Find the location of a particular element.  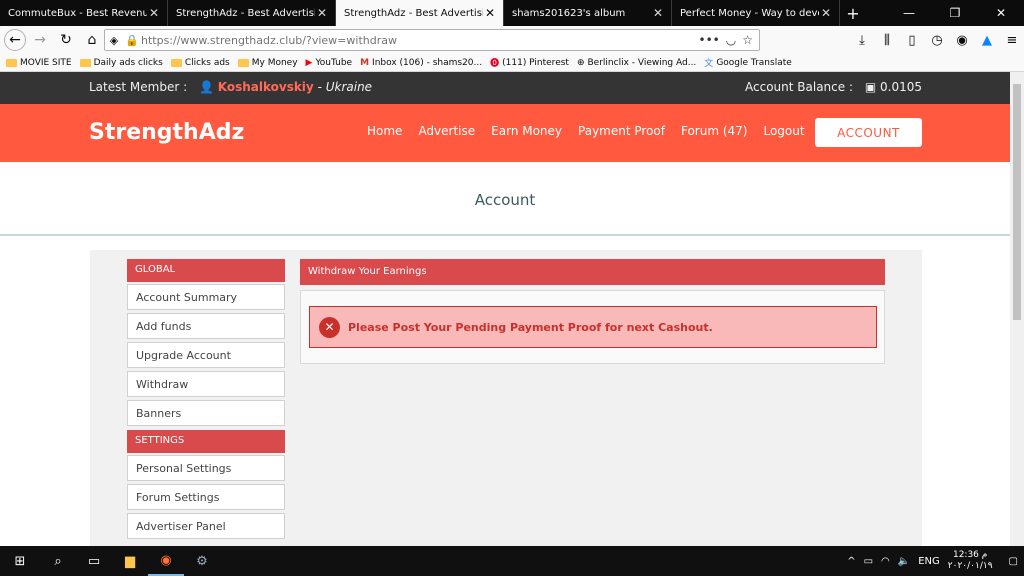

nav-home: Home is located at coordinates (384, 131).